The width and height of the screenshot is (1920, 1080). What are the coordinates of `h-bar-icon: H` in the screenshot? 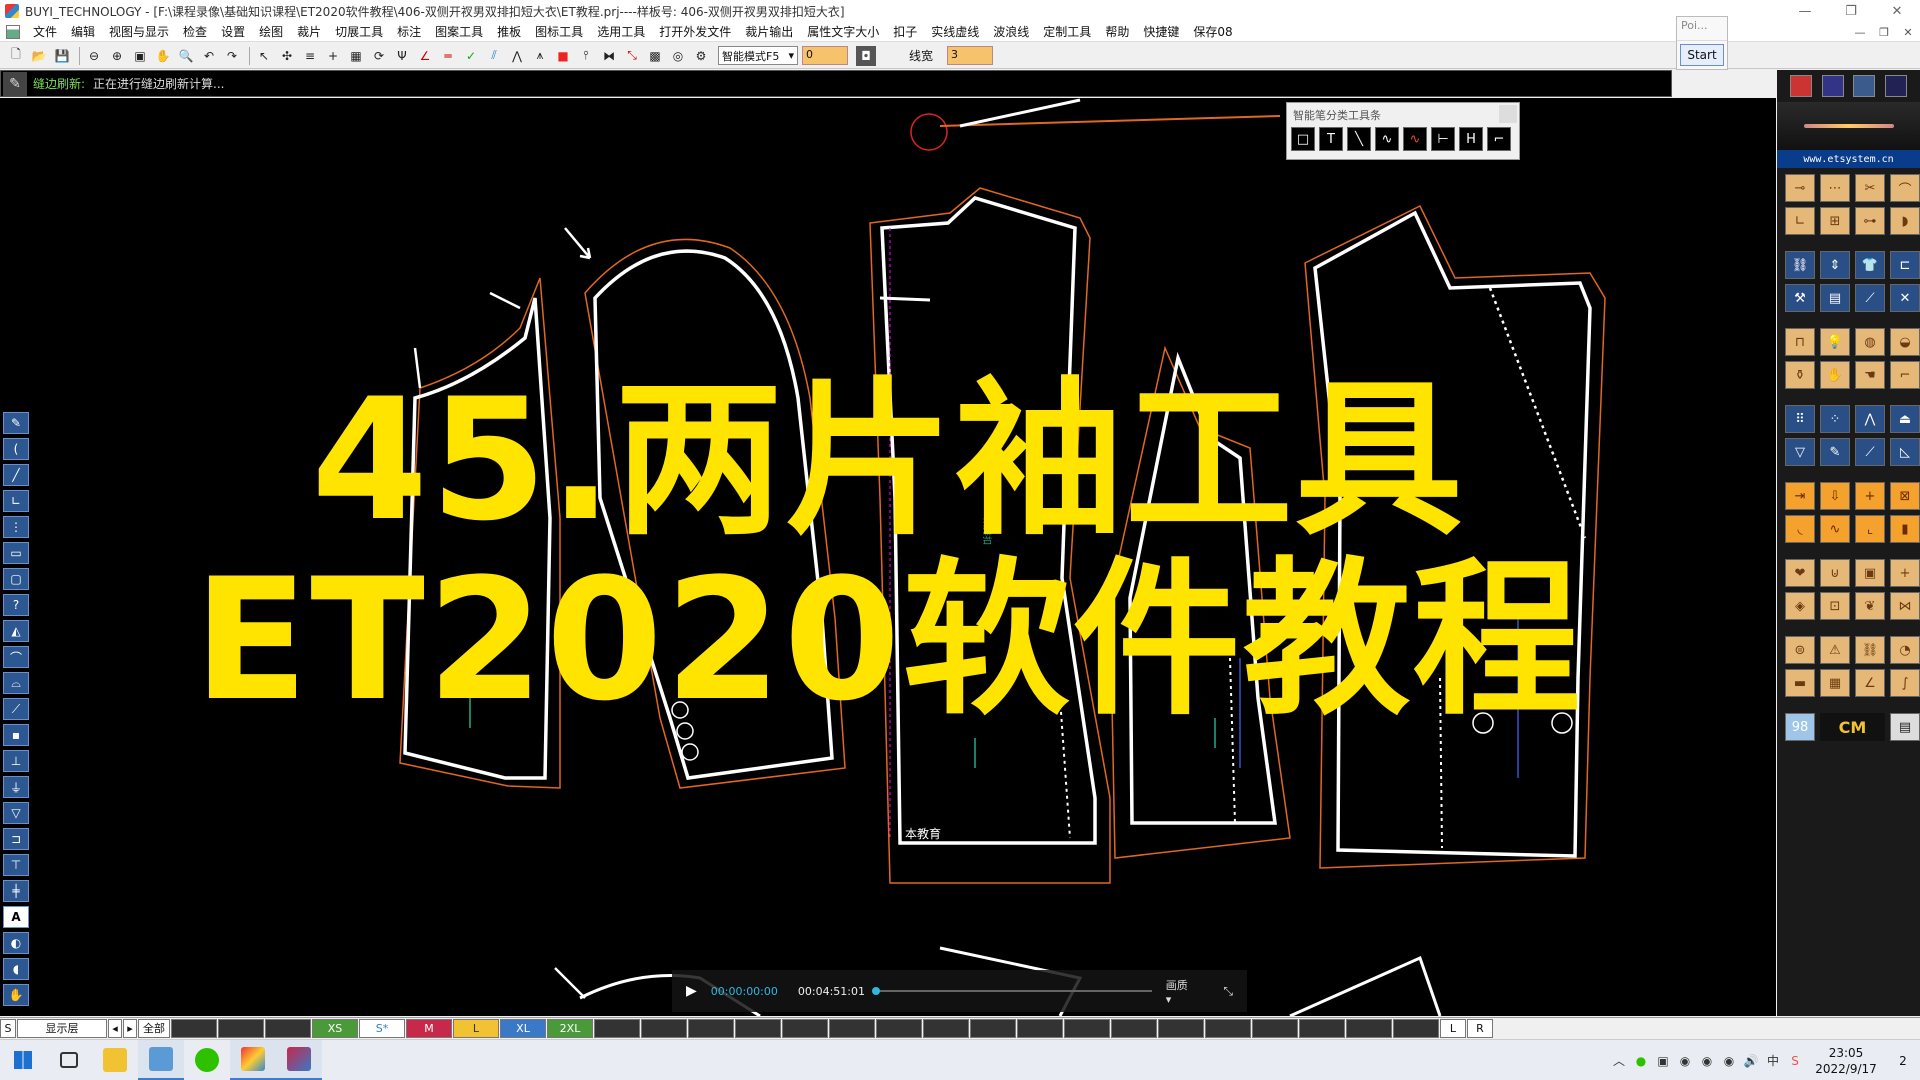 It's located at (1471, 139).